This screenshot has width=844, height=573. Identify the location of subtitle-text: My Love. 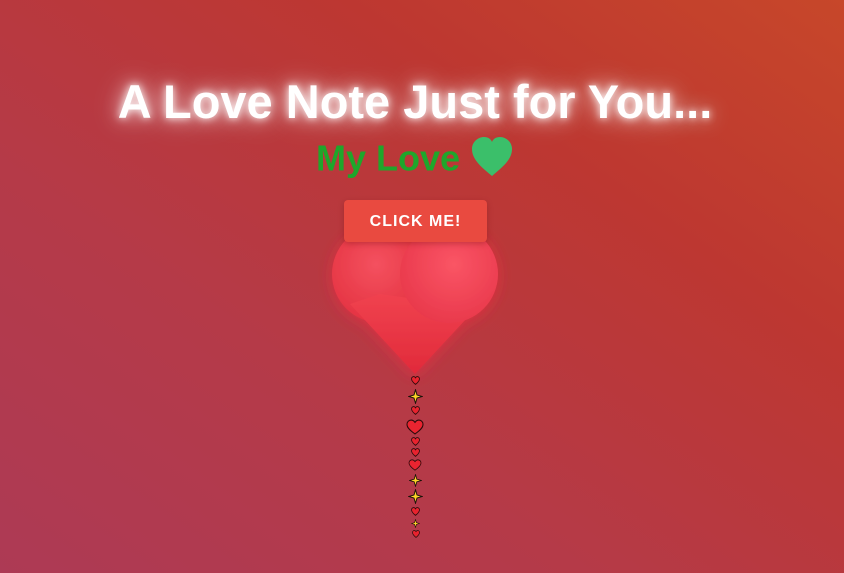
(388, 158).